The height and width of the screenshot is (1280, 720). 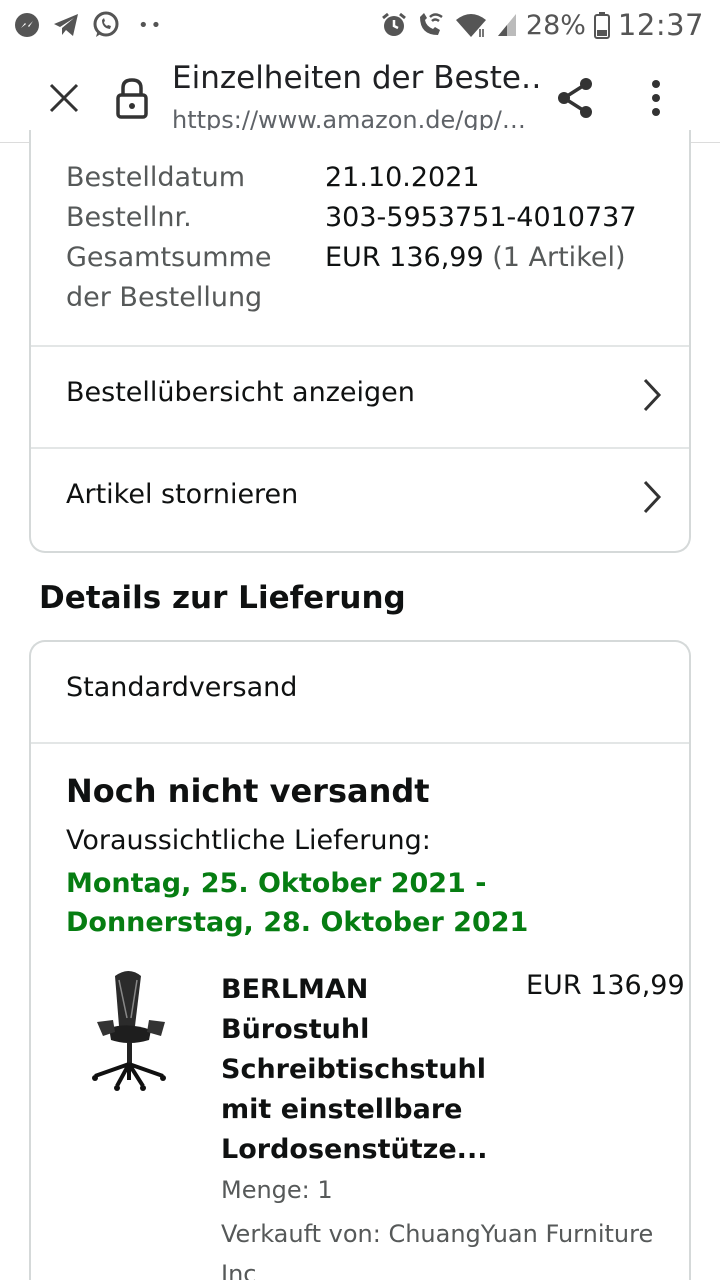 I want to click on close-button, so click(x=64, y=98).